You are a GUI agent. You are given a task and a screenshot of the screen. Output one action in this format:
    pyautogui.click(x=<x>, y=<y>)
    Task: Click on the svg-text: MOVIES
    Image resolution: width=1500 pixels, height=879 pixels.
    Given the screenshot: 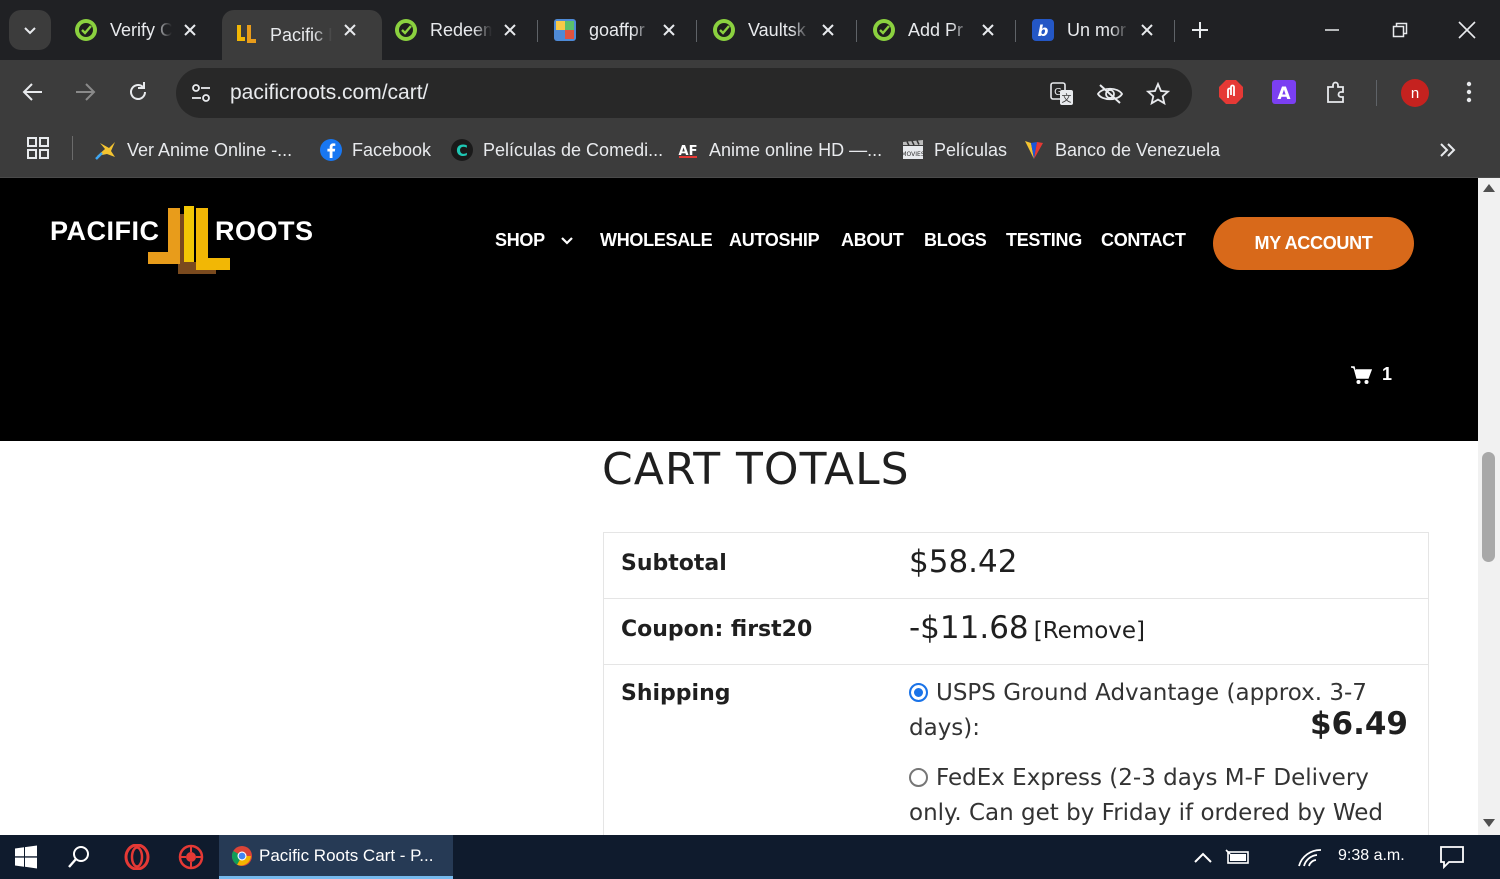 What is the action you would take?
    pyautogui.click(x=912, y=154)
    